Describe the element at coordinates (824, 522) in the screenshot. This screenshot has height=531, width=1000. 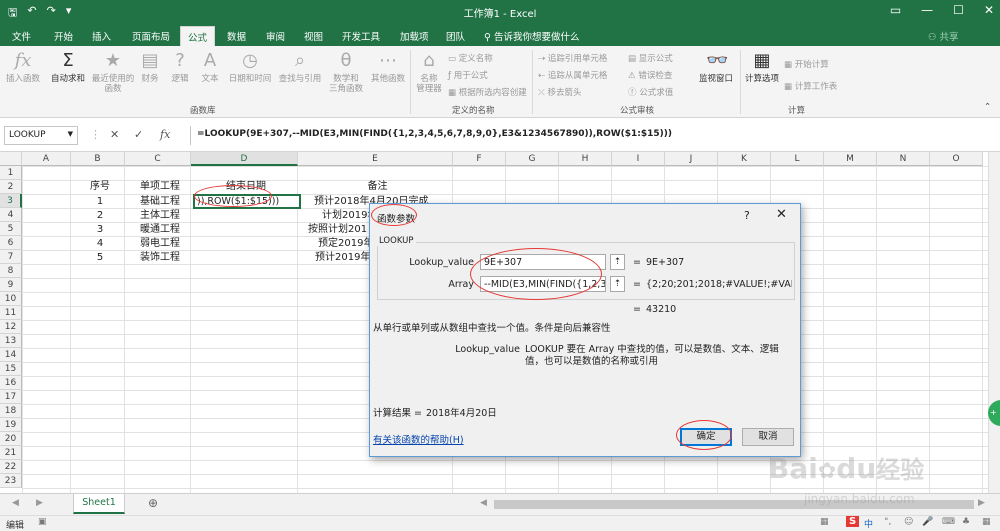
I see `normal-view-icon: ▦` at that location.